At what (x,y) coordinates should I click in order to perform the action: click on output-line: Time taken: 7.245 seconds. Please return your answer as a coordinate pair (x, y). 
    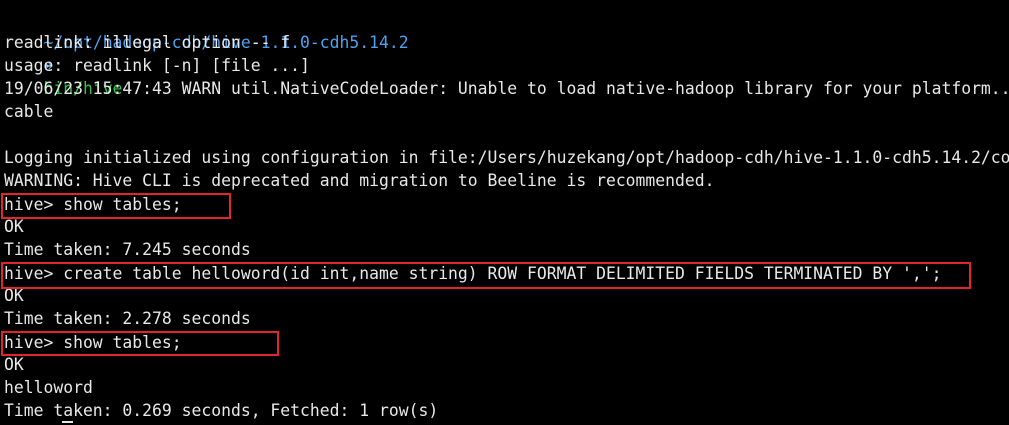
    Looking at the image, I should click on (127, 249).